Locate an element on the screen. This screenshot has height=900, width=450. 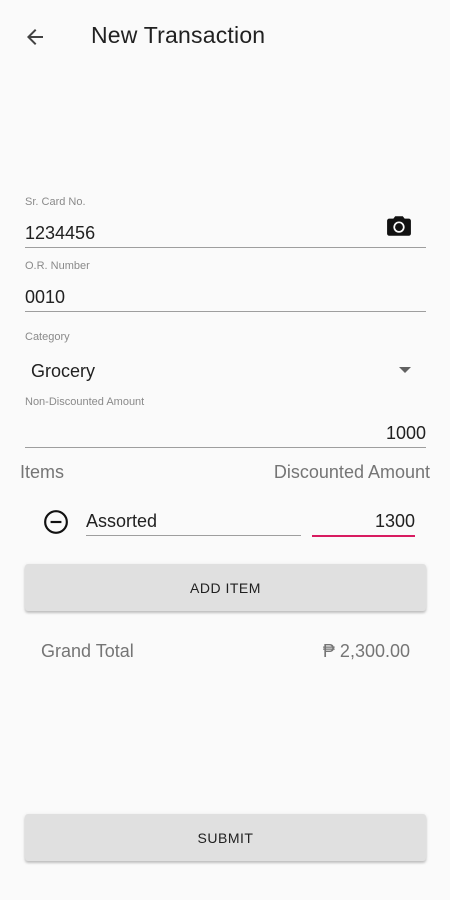
discounted-amount-header: Discounted Amount is located at coordinates (351, 472).